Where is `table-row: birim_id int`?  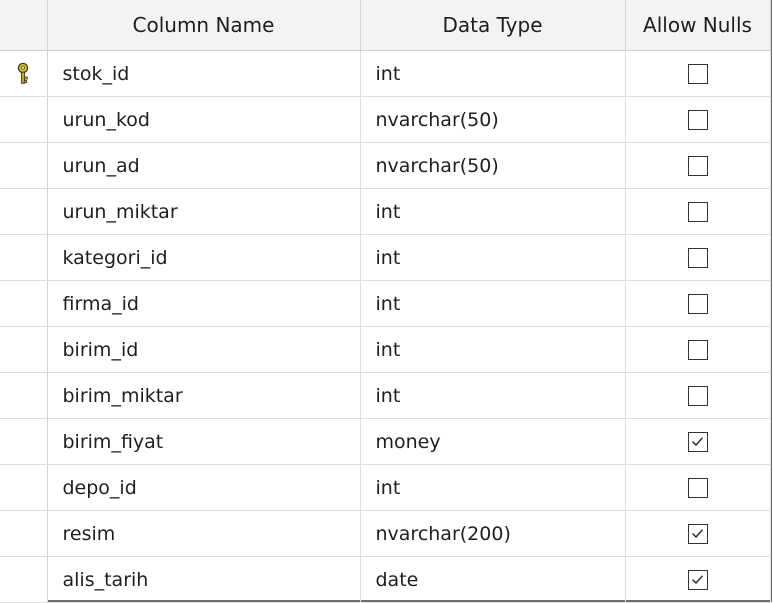
table-row: birim_id int is located at coordinates (385, 349).